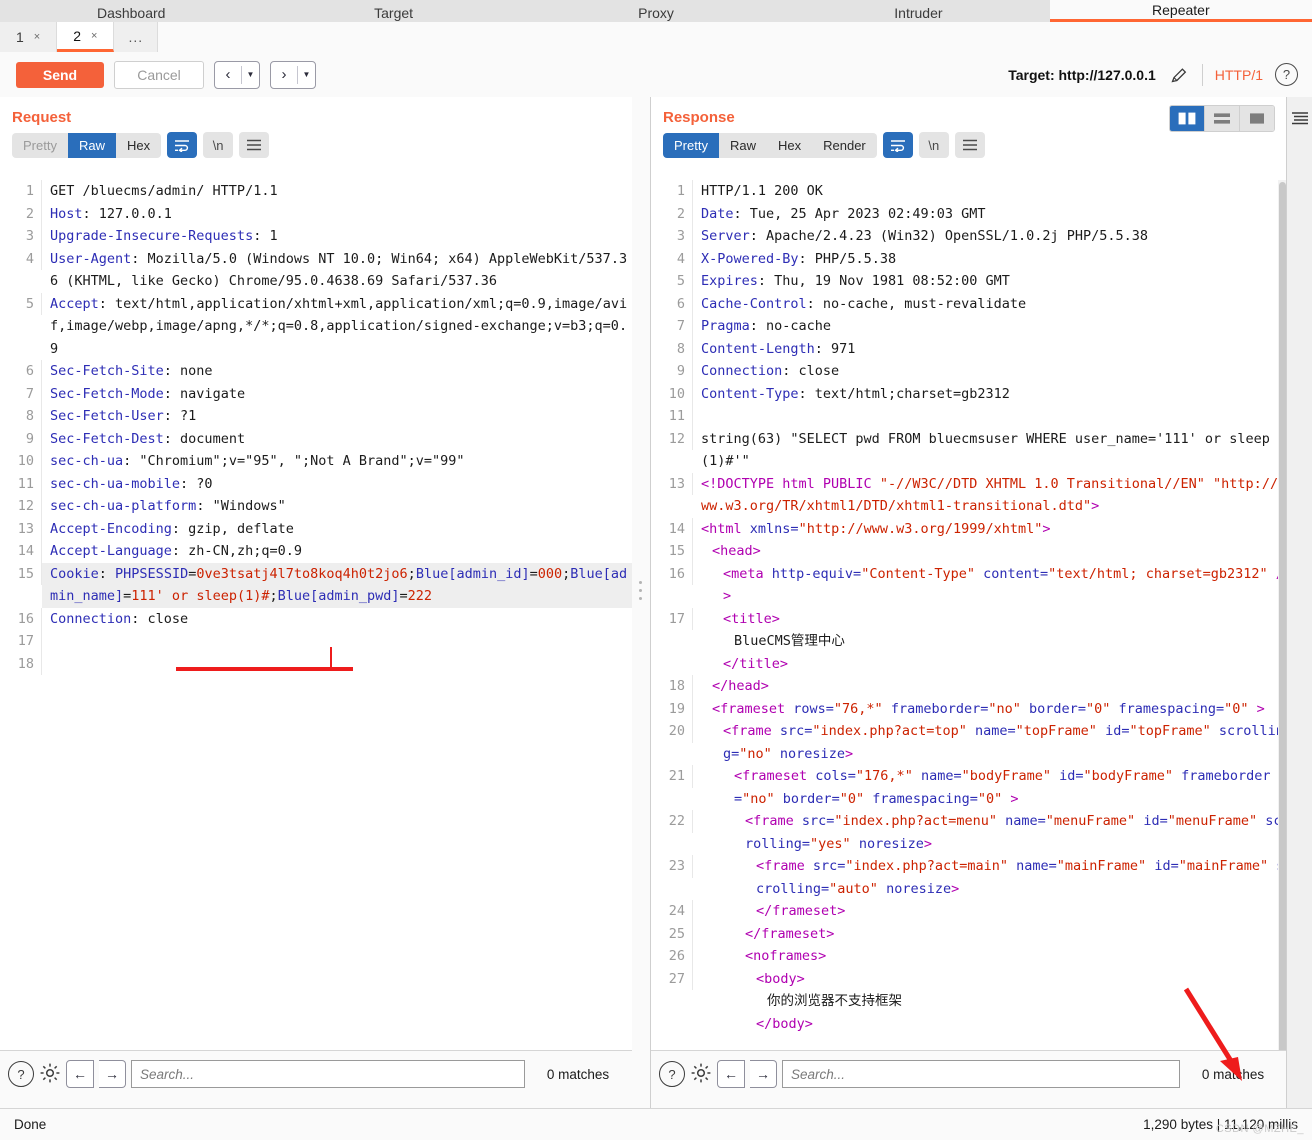 This screenshot has width=1312, height=1140. I want to click on line-content: HTTP/1.1 200 OK, so click(990, 191).